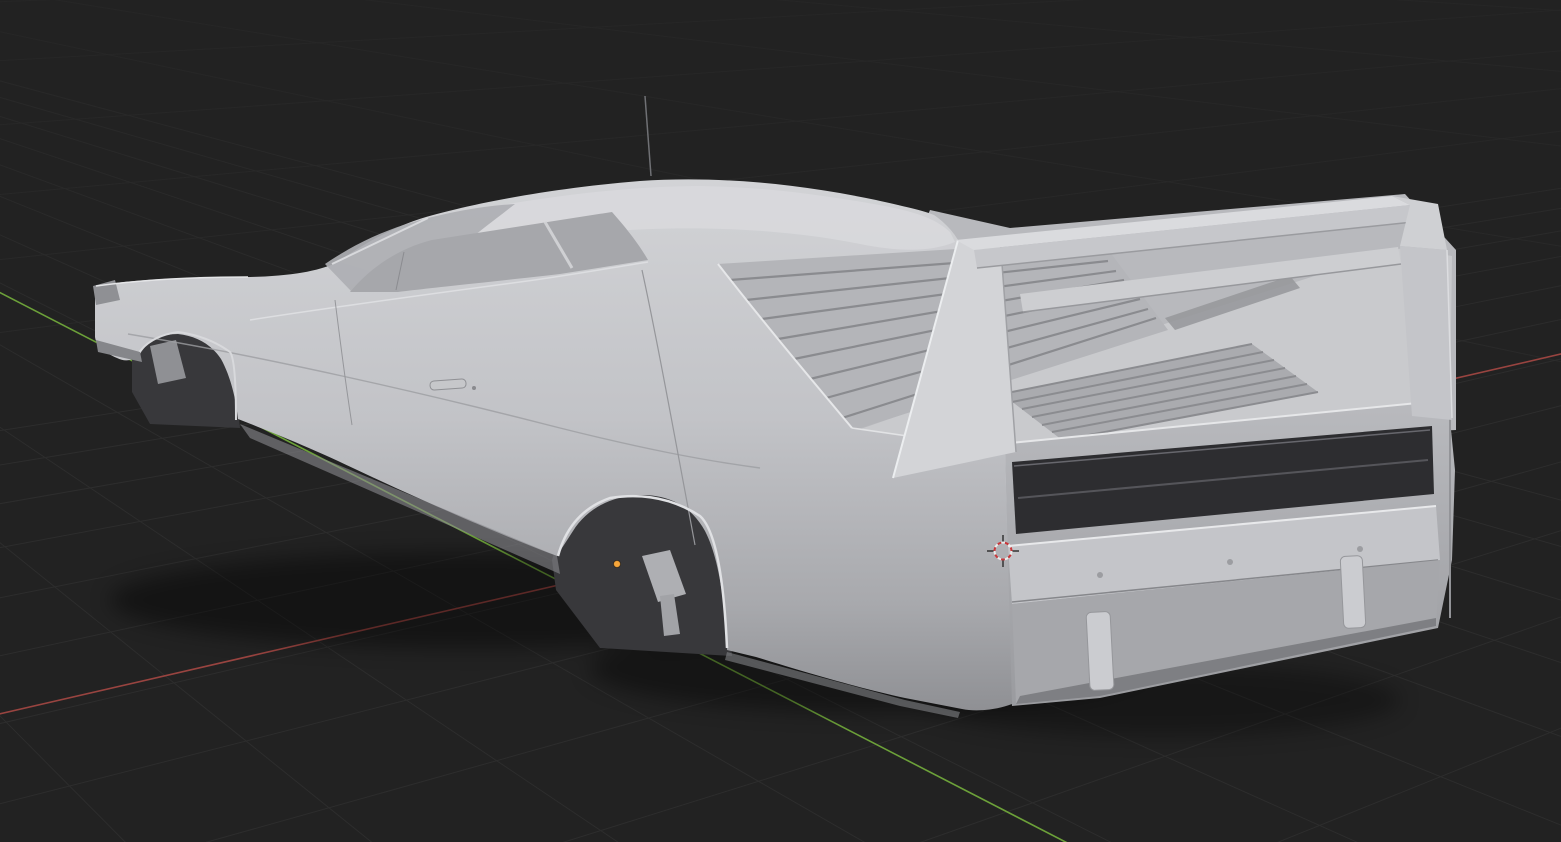 The height and width of the screenshot is (842, 1561). What do you see at coordinates (474, 388) in the screenshot?
I see `door-lock` at bounding box center [474, 388].